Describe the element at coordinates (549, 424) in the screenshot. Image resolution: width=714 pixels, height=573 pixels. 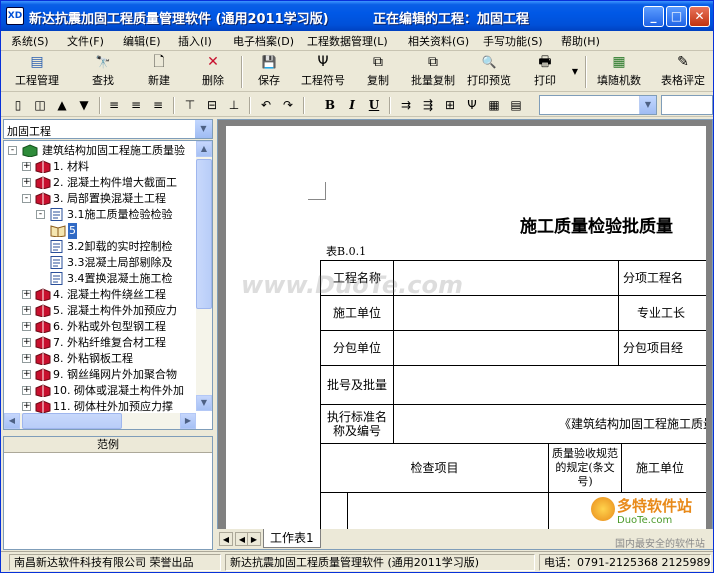
I see `standard-name-value: 《建筑结构加固工程施工质量` at that location.